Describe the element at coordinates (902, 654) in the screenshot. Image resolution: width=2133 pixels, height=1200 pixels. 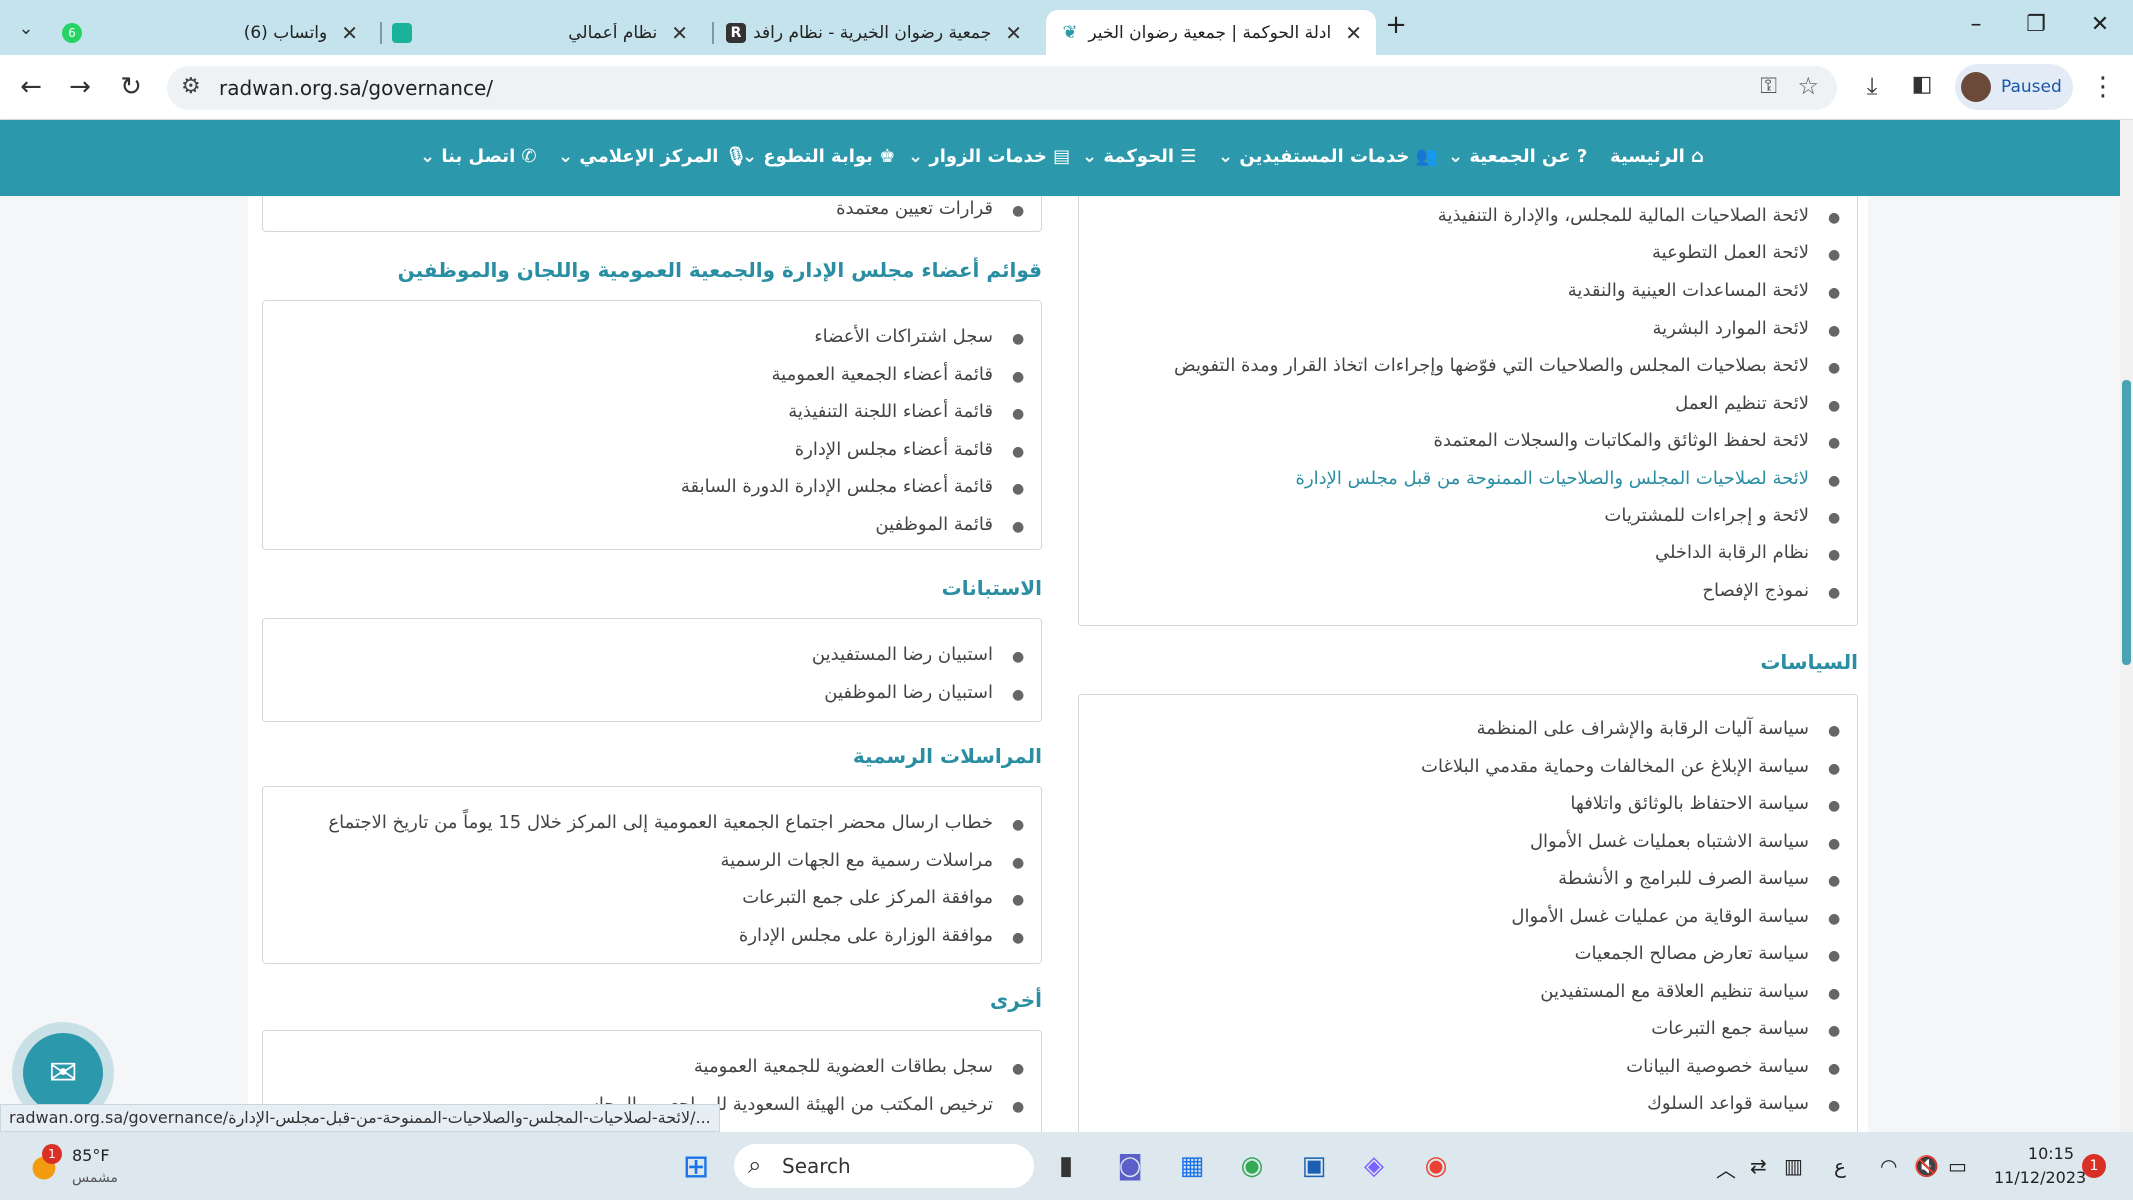
I see `survey-link: استبيان رضا المستفيدين` at that location.